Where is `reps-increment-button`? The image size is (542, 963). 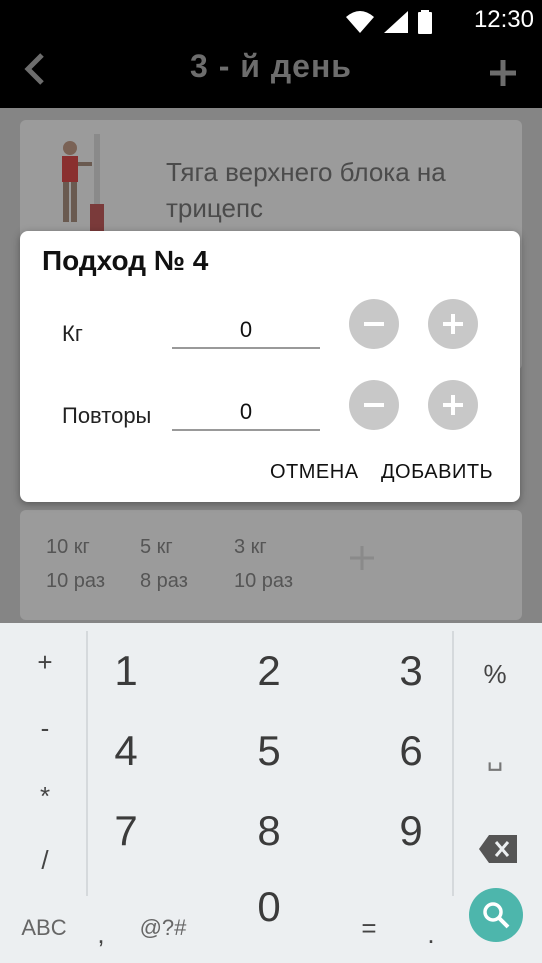
reps-increment-button is located at coordinates (453, 405).